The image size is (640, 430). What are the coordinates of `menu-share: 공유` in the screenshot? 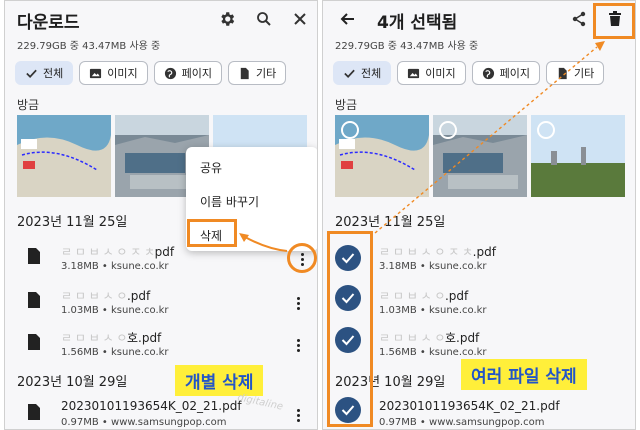 It's located at (211, 167).